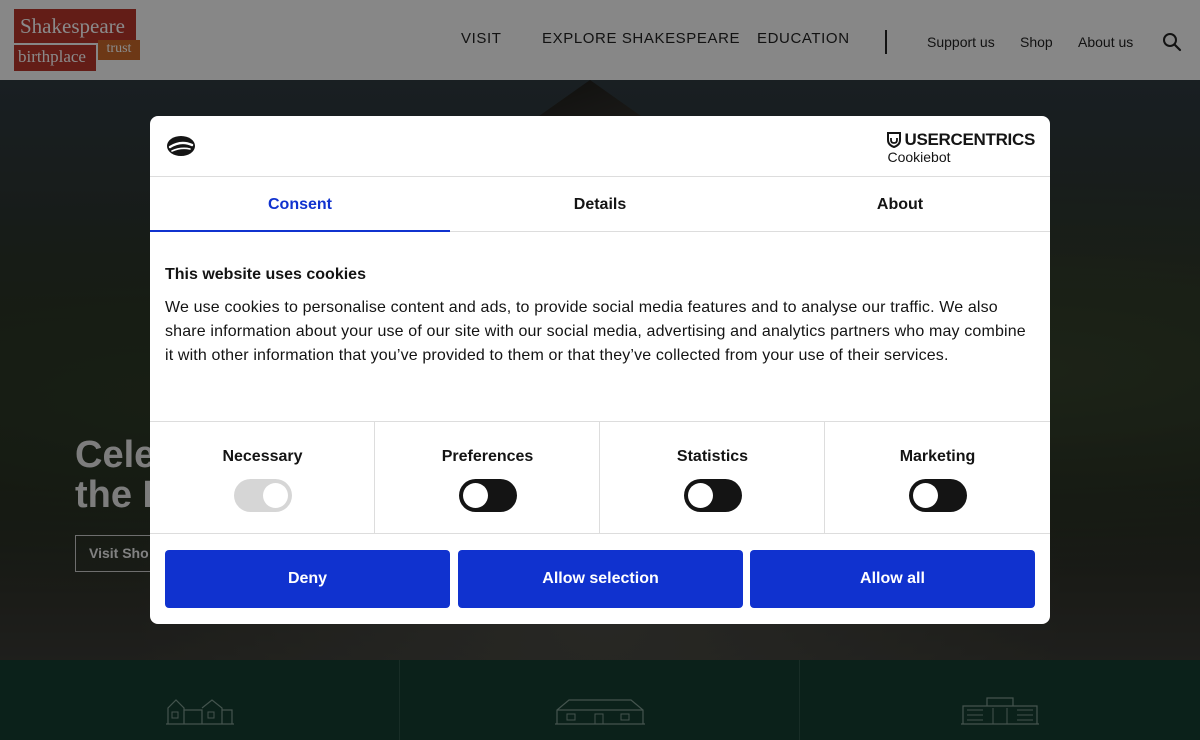 The height and width of the screenshot is (740, 1200). I want to click on tab-about: About, so click(900, 204).